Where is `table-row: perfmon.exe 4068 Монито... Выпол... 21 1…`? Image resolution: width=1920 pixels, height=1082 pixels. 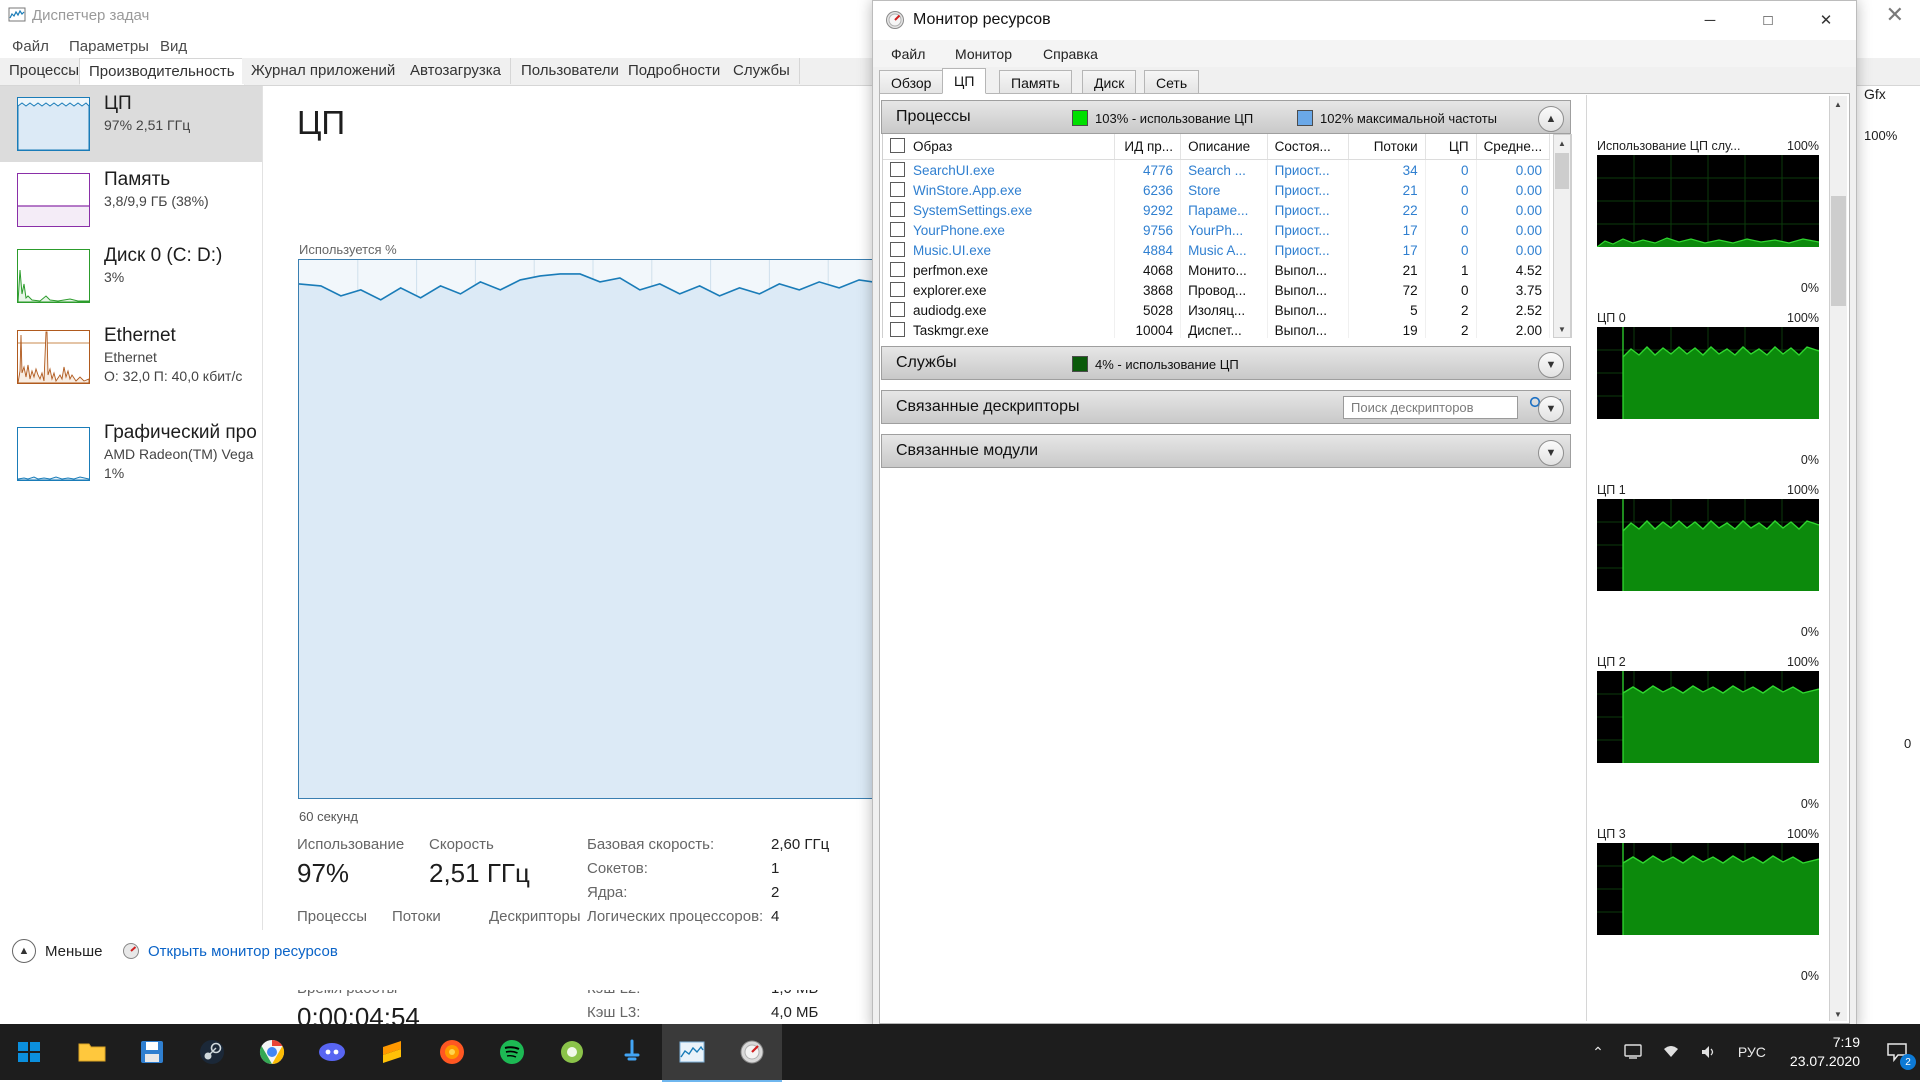 table-row: perfmon.exe 4068 Монито... Выпол... 21 1… is located at coordinates (1217, 270).